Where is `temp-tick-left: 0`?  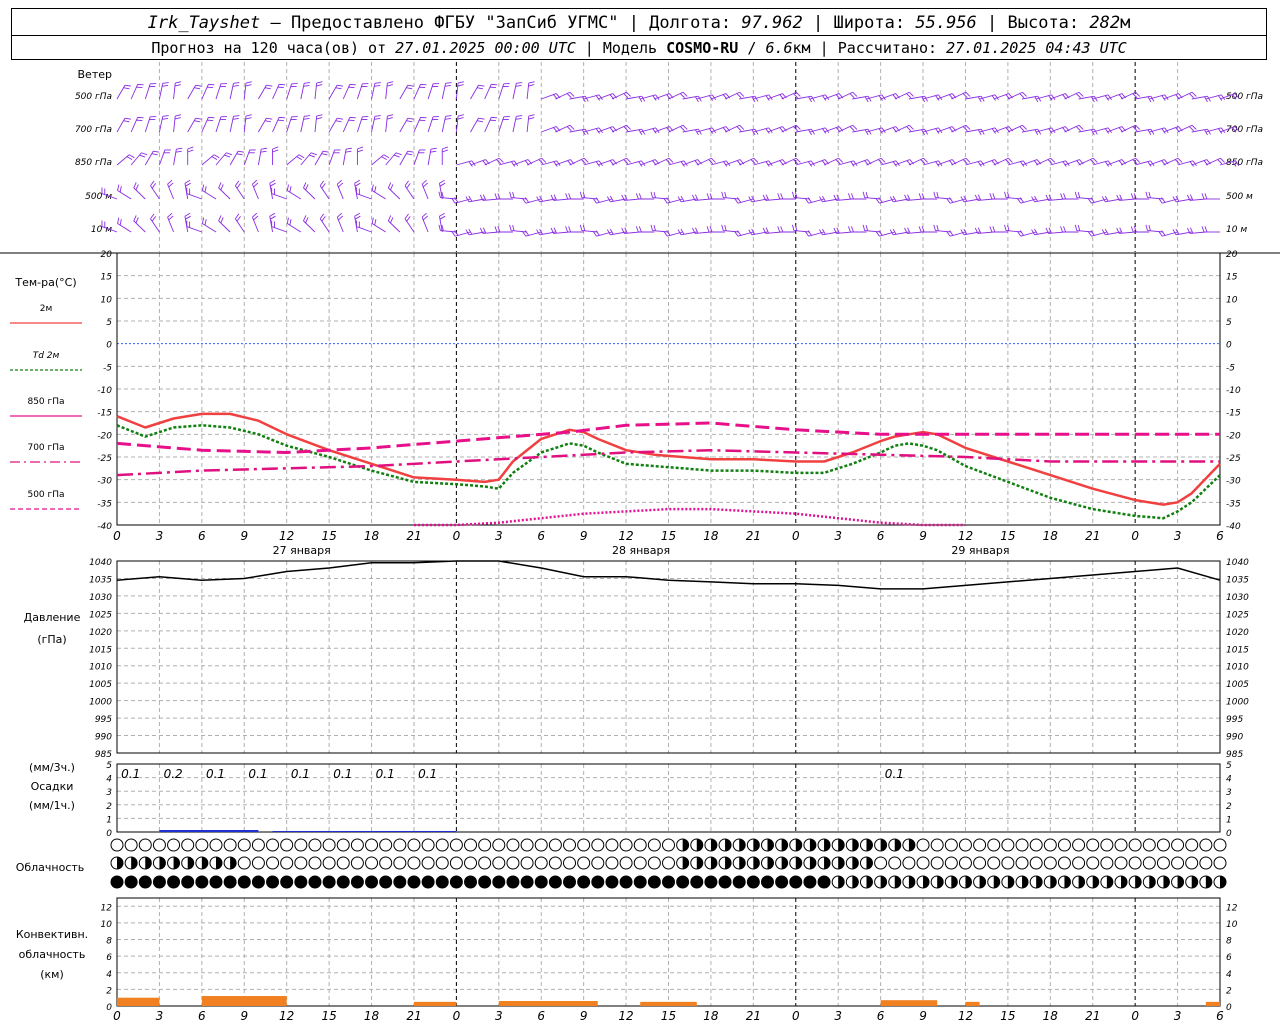 temp-tick-left: 0 is located at coordinates (109, 346).